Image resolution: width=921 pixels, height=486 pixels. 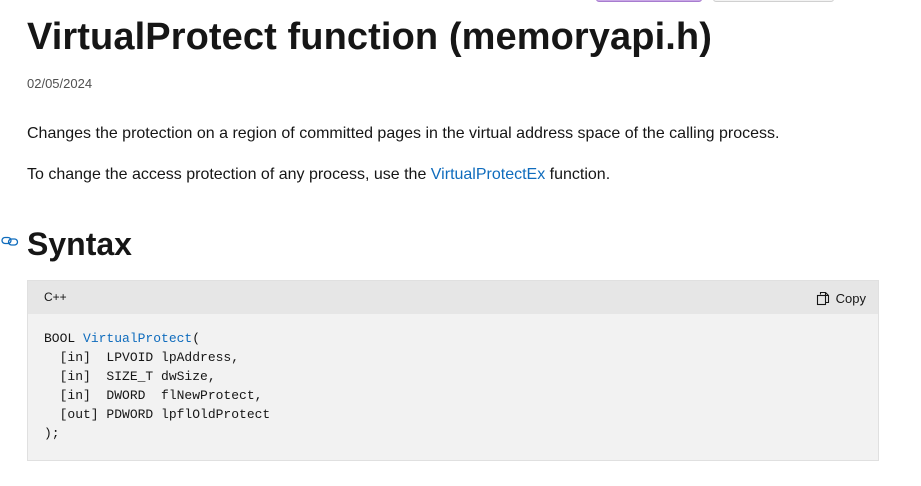 I want to click on syntax-heading: Syntax, so click(x=79, y=244).